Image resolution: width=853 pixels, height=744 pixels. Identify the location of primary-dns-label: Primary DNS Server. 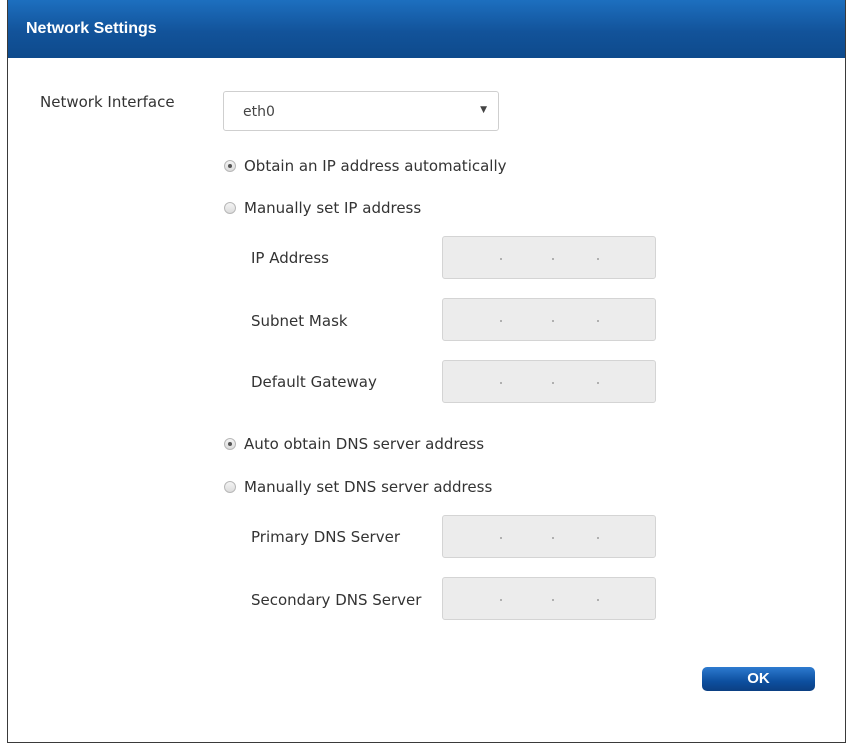
(325, 537).